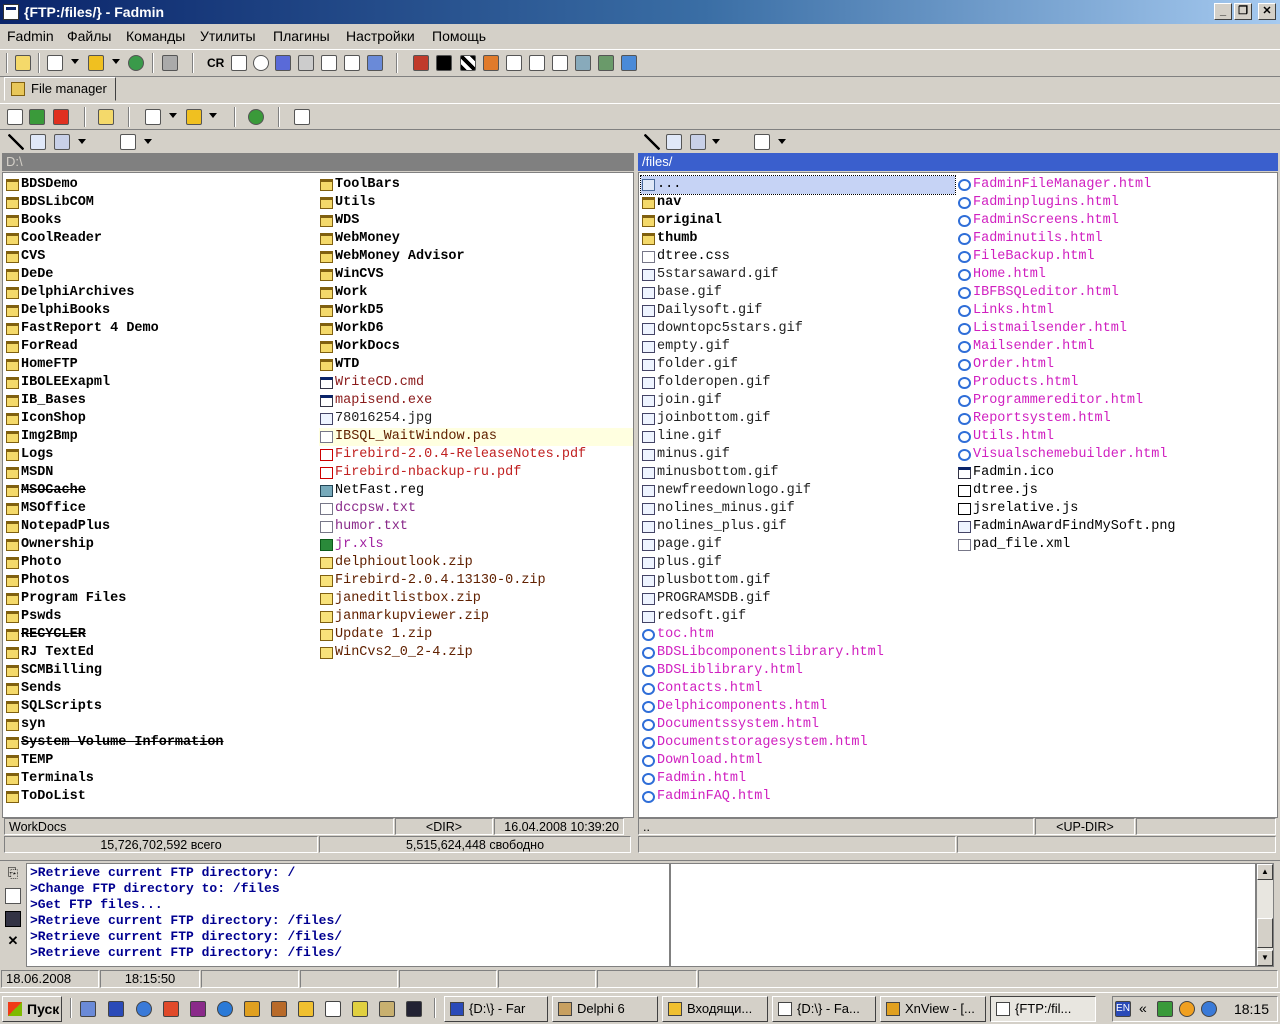 The image size is (1280, 1024). Describe the element at coordinates (23, 63) in the screenshot. I see `file-manager-icon` at that location.